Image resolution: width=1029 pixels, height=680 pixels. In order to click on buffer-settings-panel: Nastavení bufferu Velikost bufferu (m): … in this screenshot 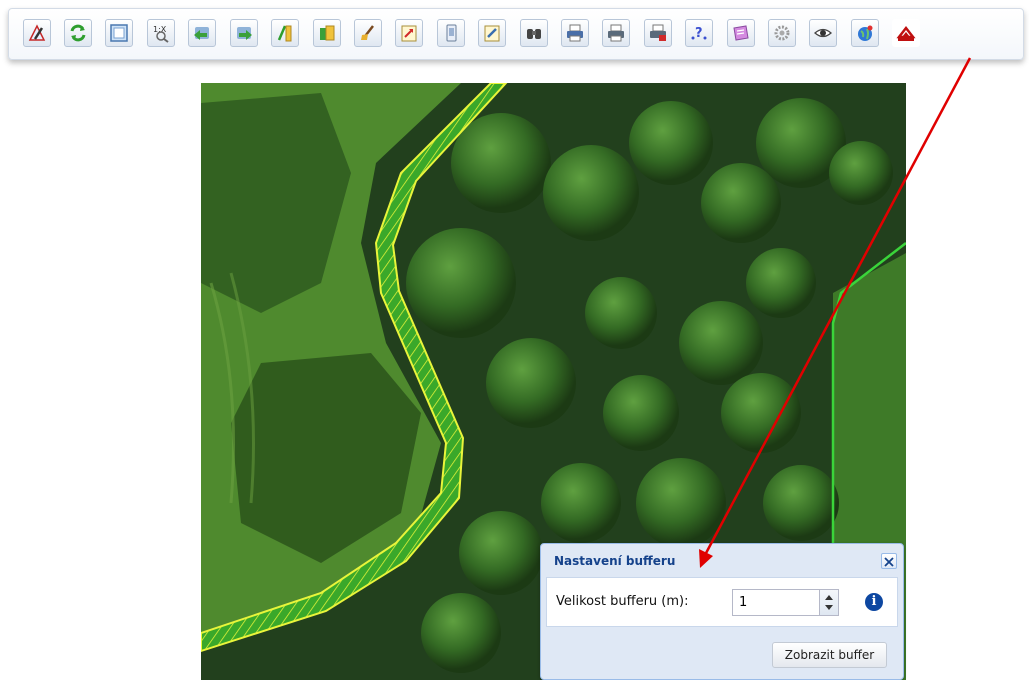, I will do `click(722, 611)`.